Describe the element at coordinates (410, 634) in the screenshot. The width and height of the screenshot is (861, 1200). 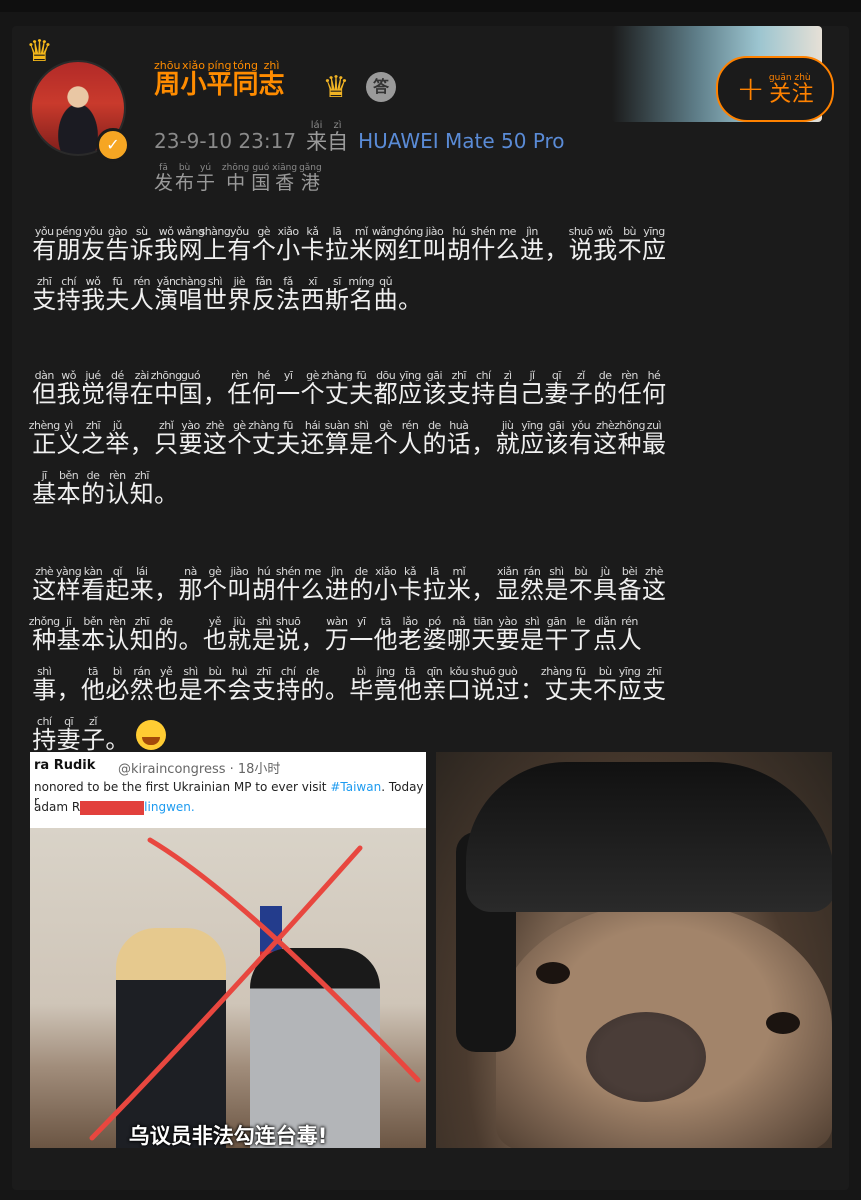
I see `text-char: lǎo 老` at that location.